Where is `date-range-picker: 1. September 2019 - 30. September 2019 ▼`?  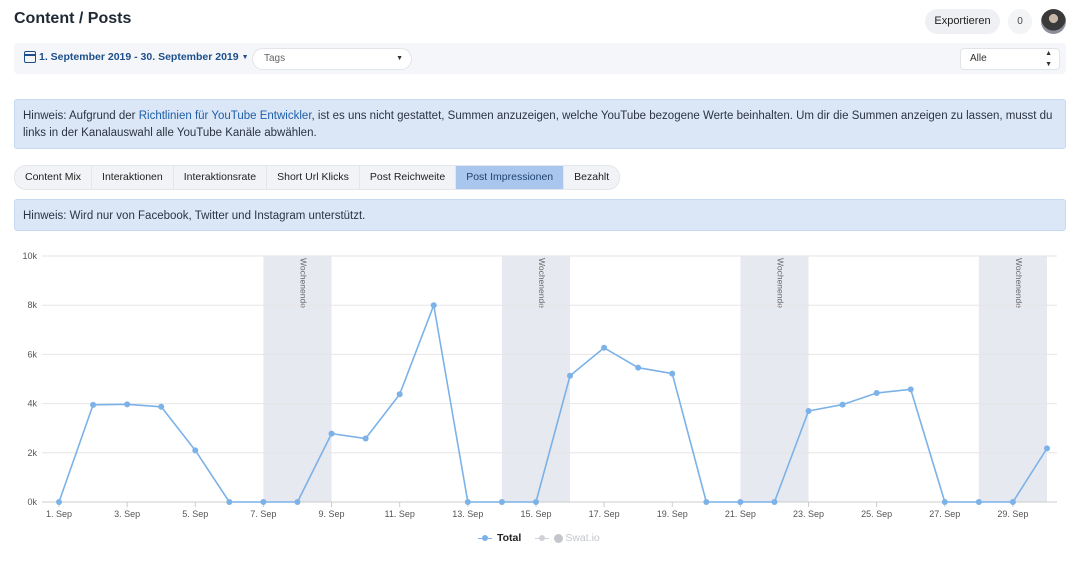
date-range-picker: 1. September 2019 - 30. September 2019 ▼ is located at coordinates (136, 57).